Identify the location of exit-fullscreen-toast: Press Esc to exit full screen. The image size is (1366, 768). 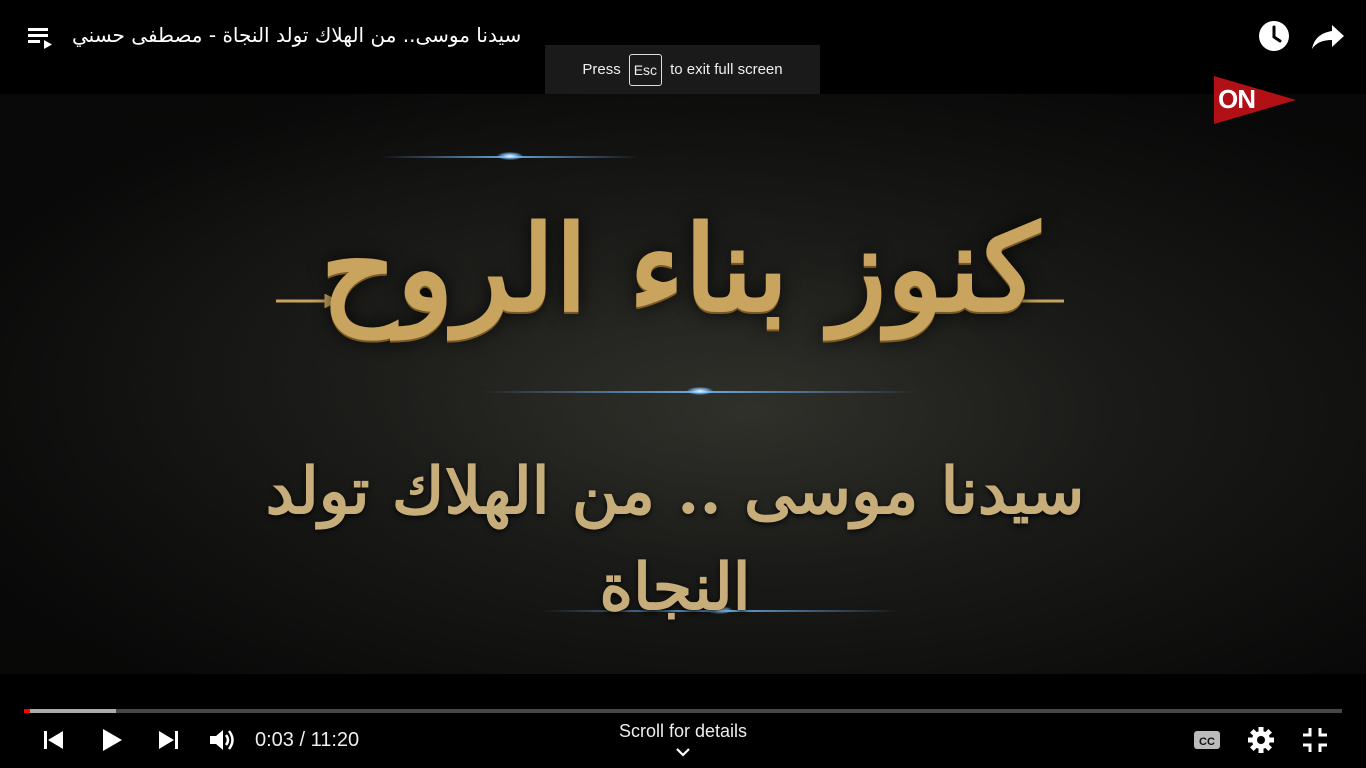
(682, 69).